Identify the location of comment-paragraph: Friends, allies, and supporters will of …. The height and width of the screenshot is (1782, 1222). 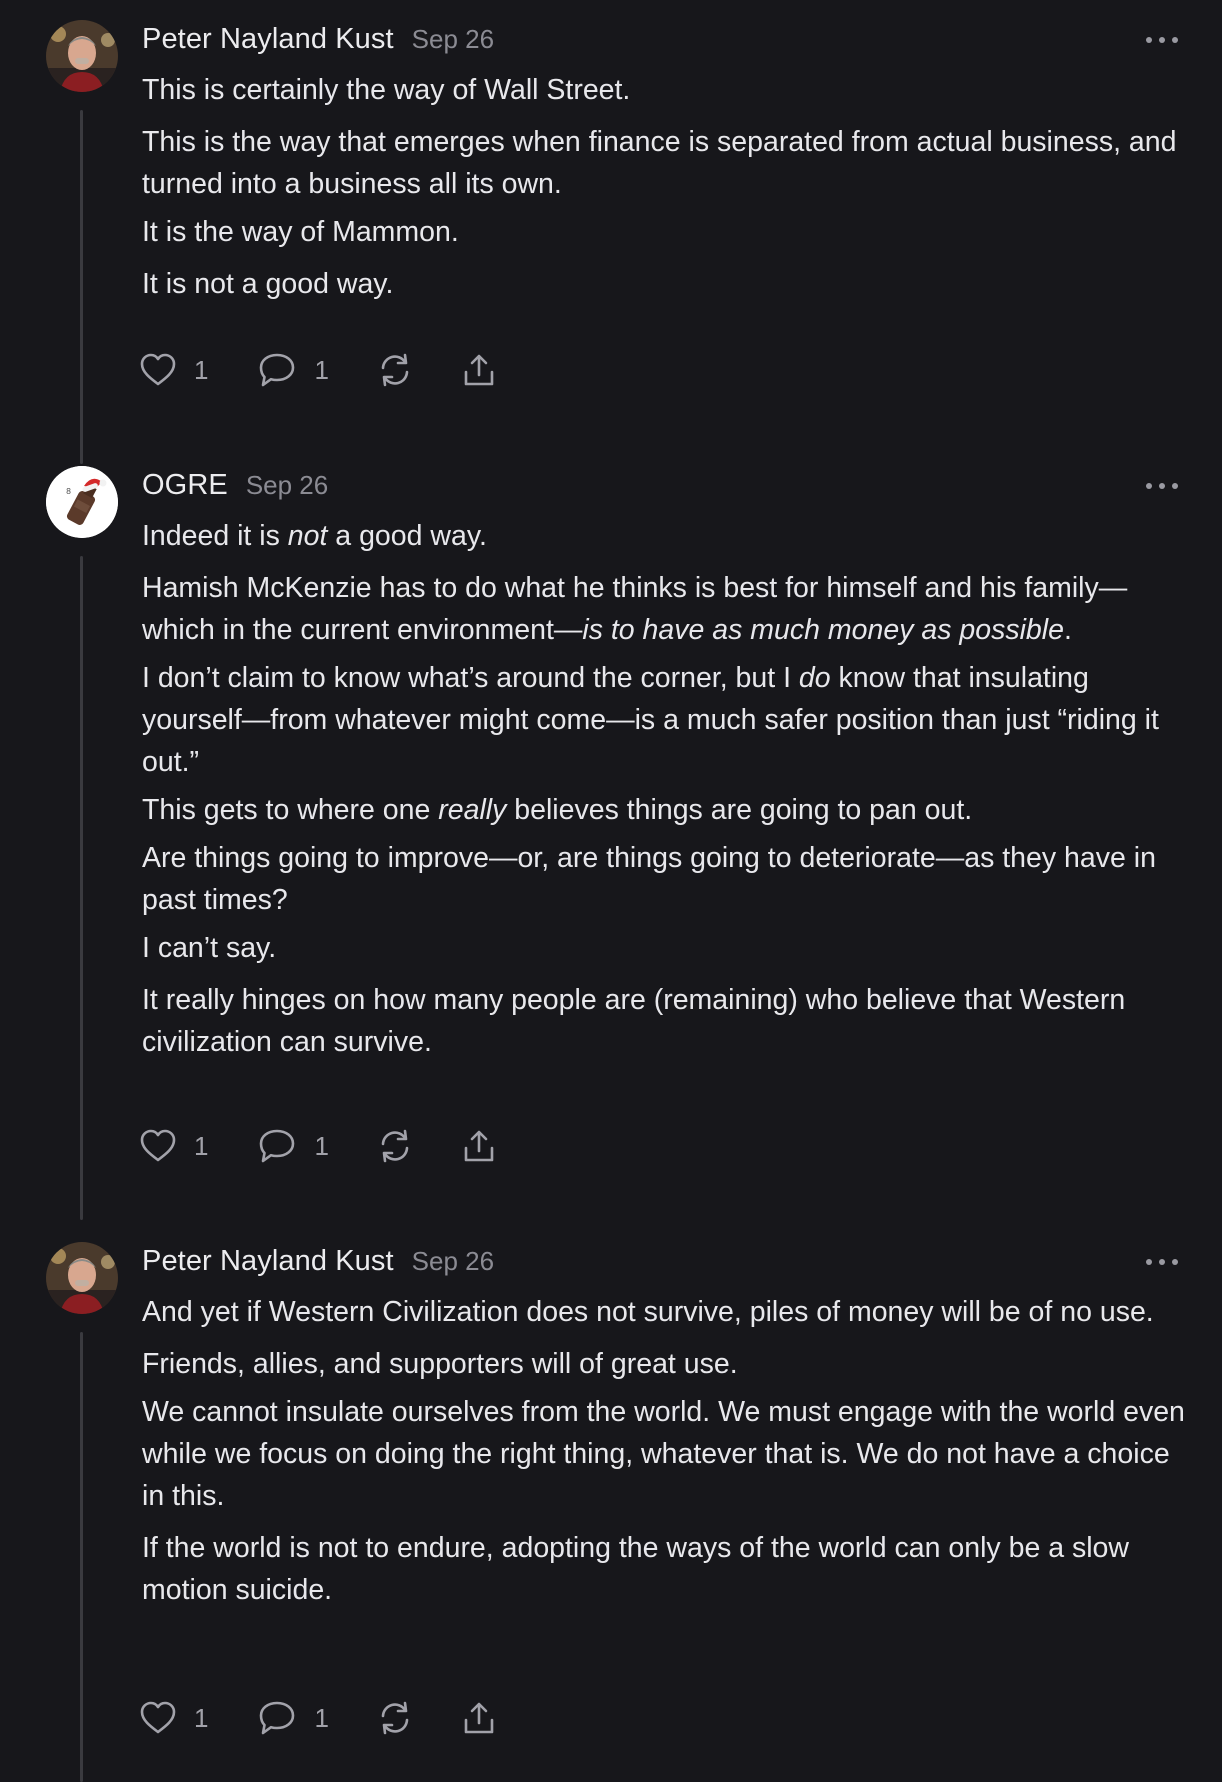
(664, 1364).